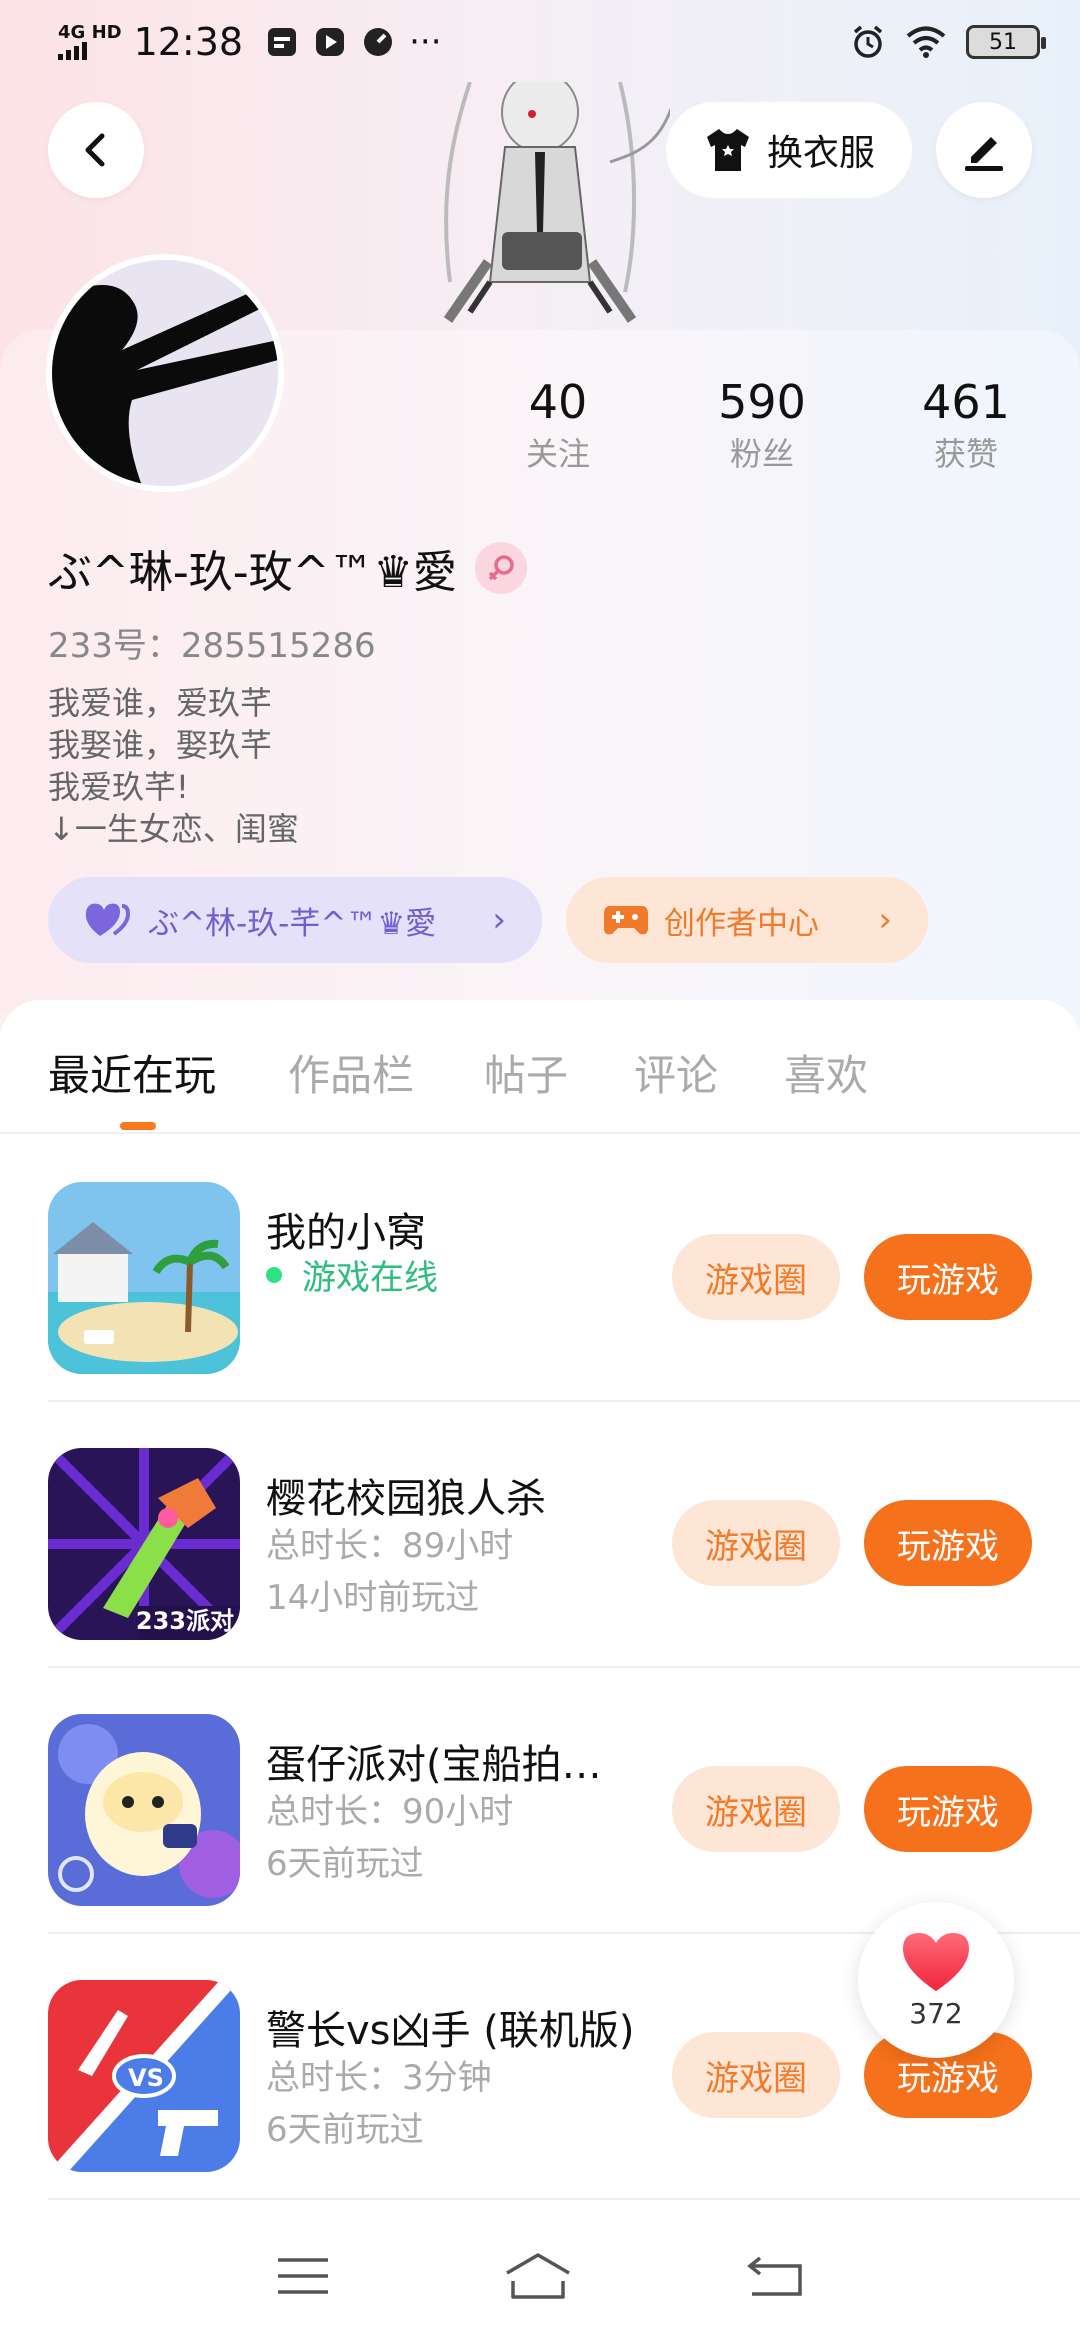 This screenshot has width=1080, height=2340. I want to click on sim-card-icon, so click(282, 42).